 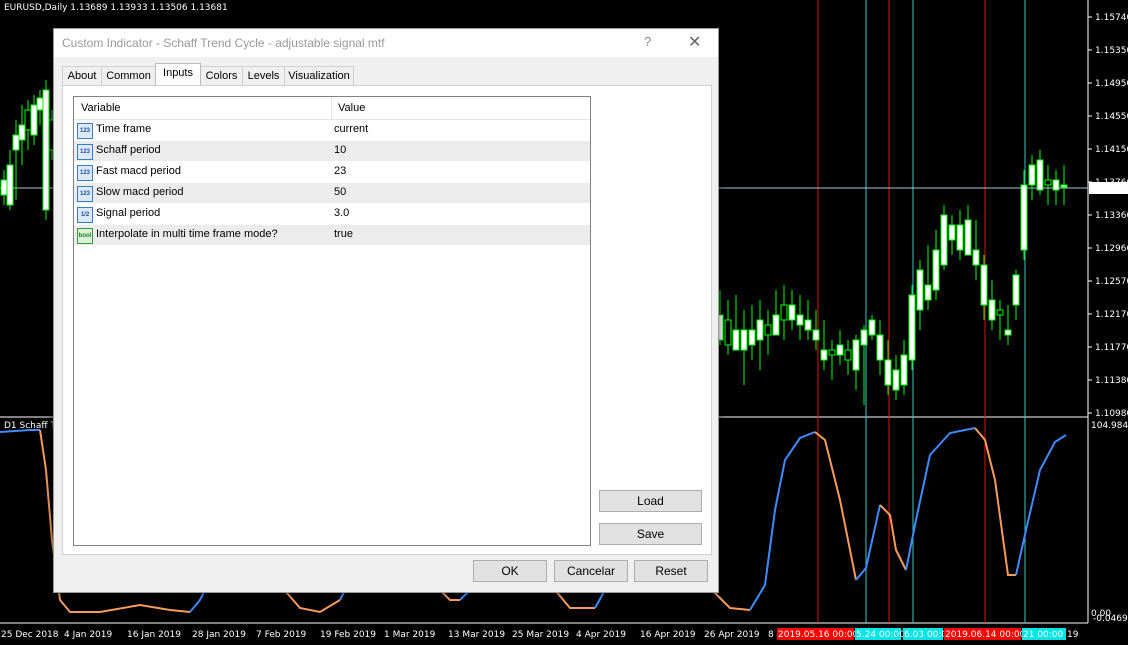 What do you see at coordinates (732, 635) in the screenshot?
I see `date-tick-label: 26 Apr 2019` at bounding box center [732, 635].